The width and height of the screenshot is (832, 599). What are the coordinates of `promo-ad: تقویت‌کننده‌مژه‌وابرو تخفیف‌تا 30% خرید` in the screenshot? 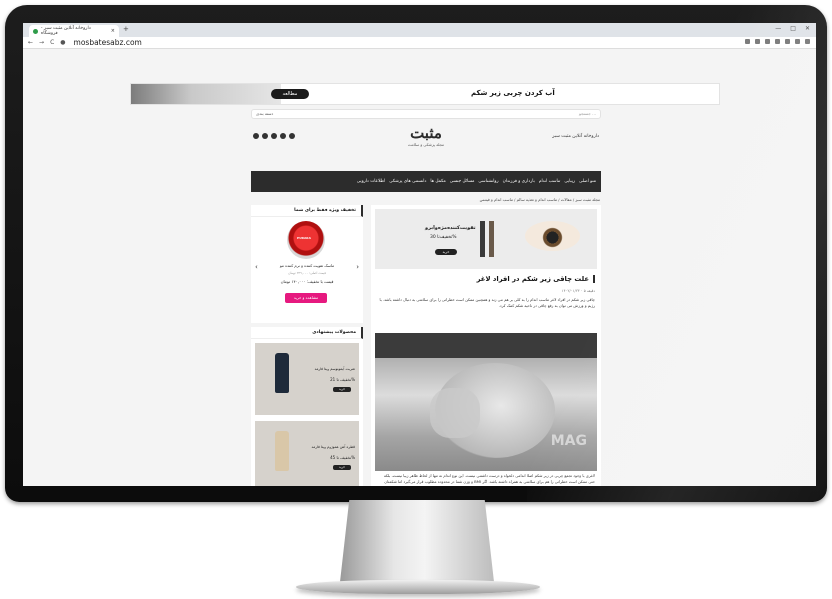 It's located at (486, 239).